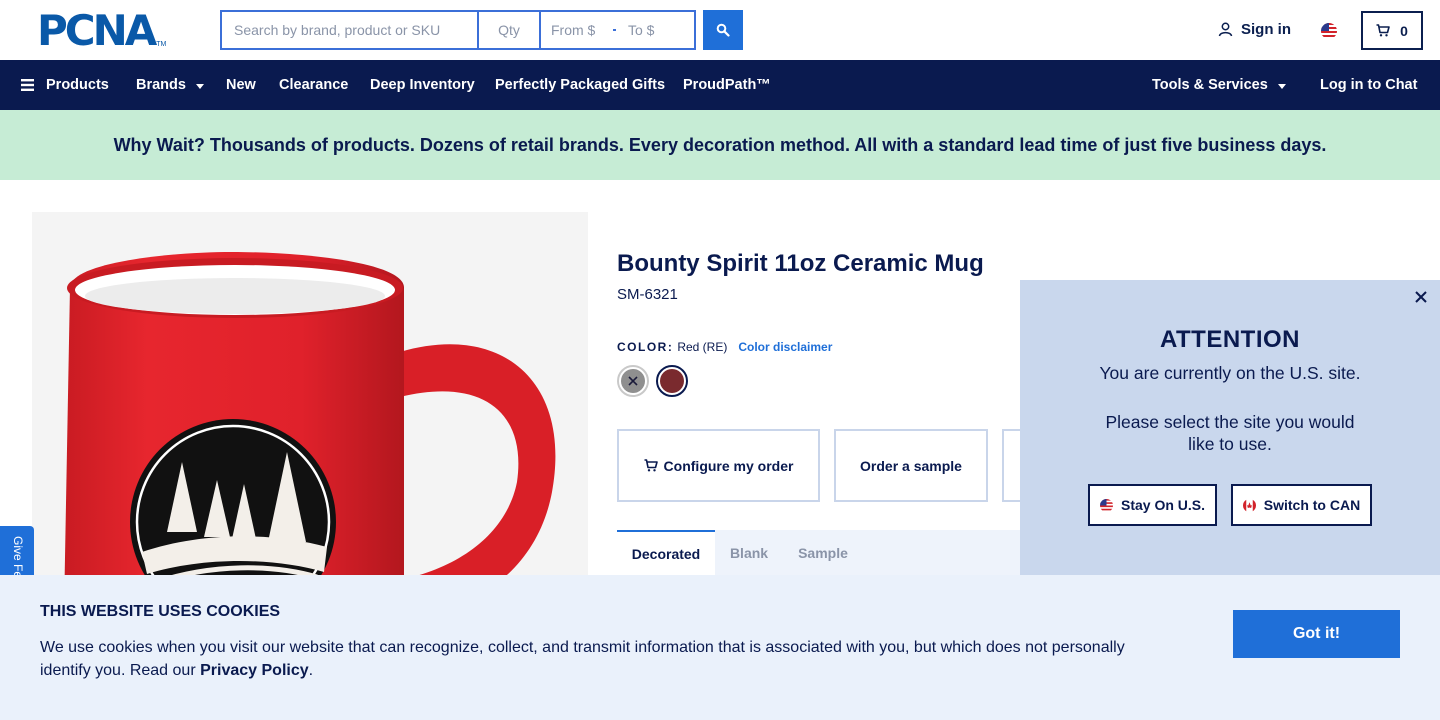  I want to click on nav-tools-services: Tools & Services, so click(1219, 85).